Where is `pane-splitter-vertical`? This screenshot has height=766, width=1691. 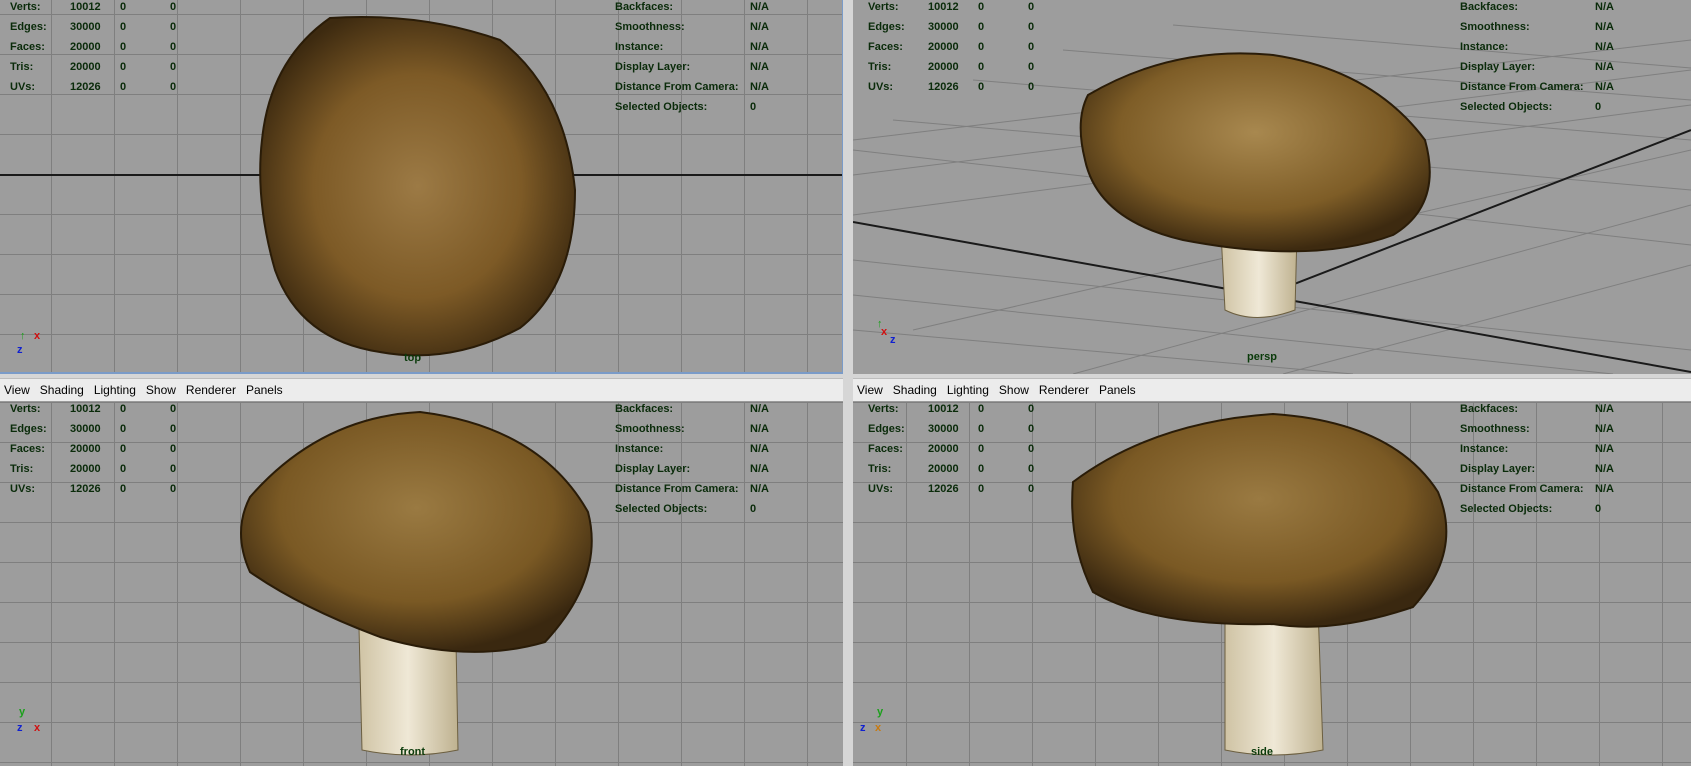 pane-splitter-vertical is located at coordinates (848, 383).